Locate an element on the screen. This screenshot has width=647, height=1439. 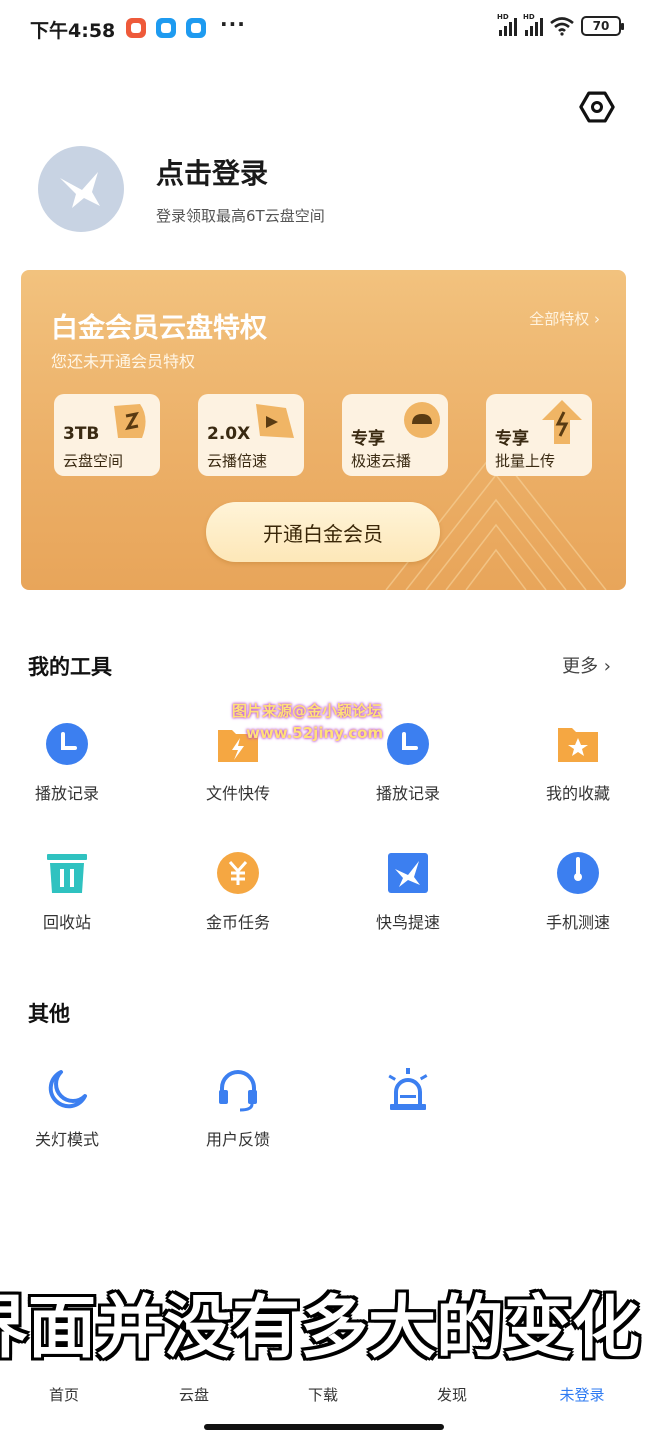
tool-label: 文件快传 is located at coordinates (237, 793).